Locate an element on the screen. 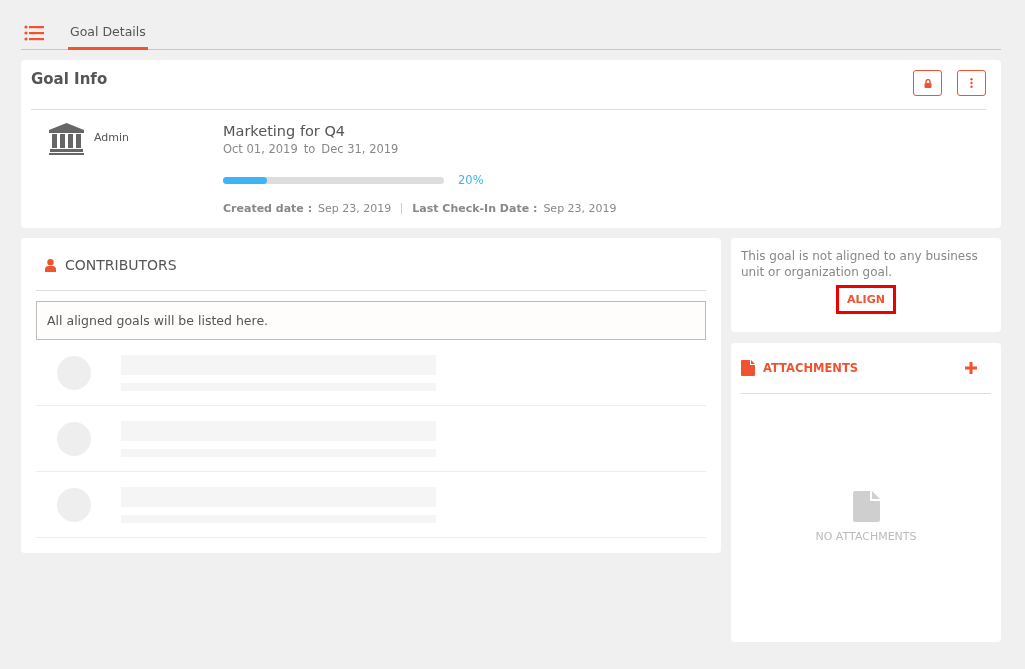 This screenshot has width=1025, height=669. more-button is located at coordinates (971, 83).